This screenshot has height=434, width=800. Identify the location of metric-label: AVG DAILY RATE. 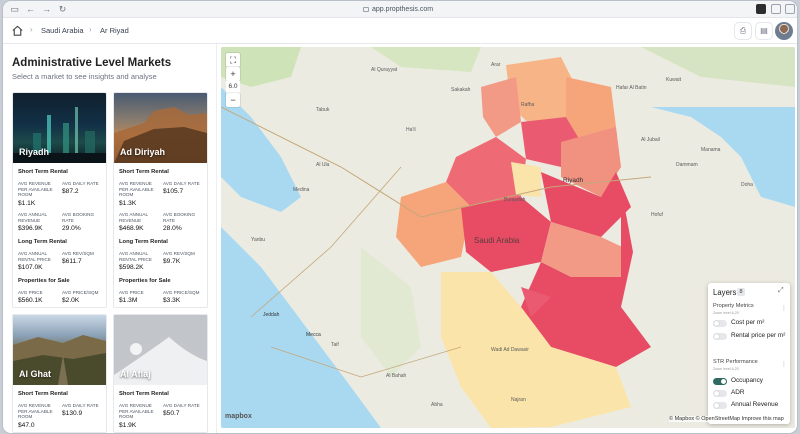
(181, 405).